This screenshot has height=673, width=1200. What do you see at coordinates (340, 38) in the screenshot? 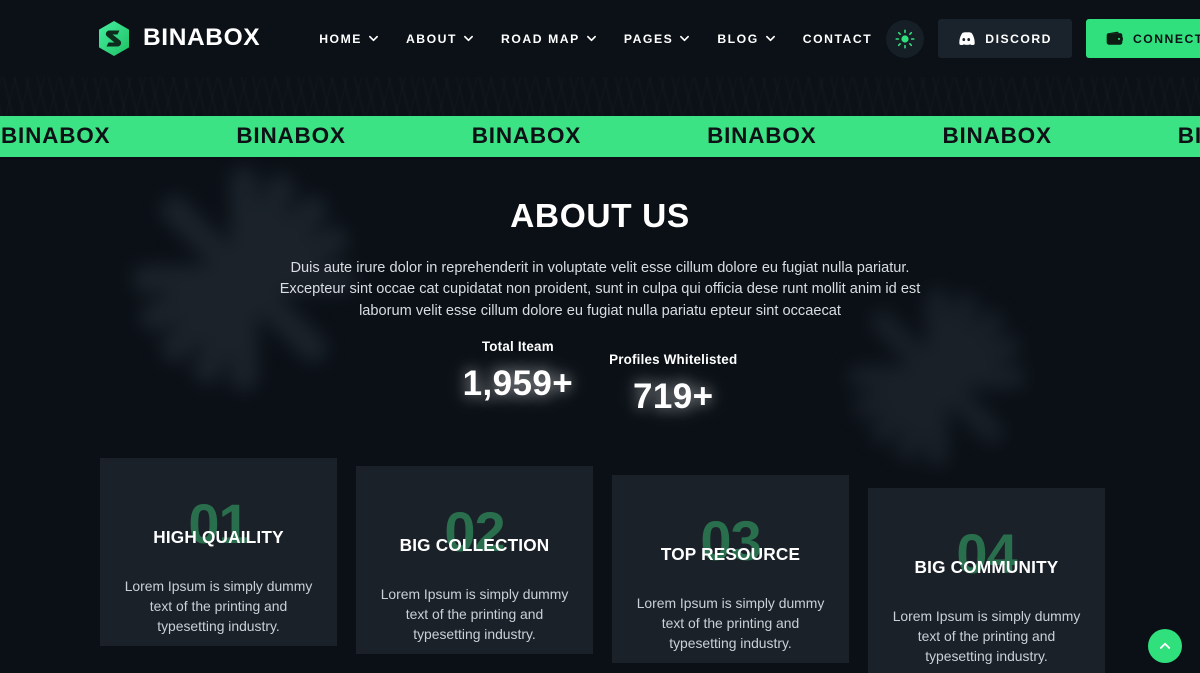
I see `nav-label: HOME` at bounding box center [340, 38].